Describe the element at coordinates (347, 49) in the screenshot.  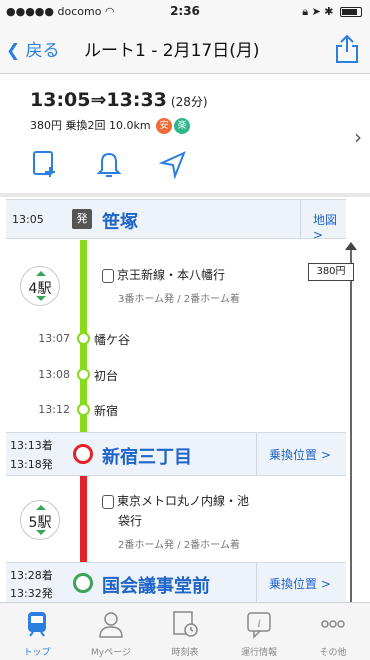
I see `share-icon` at that location.